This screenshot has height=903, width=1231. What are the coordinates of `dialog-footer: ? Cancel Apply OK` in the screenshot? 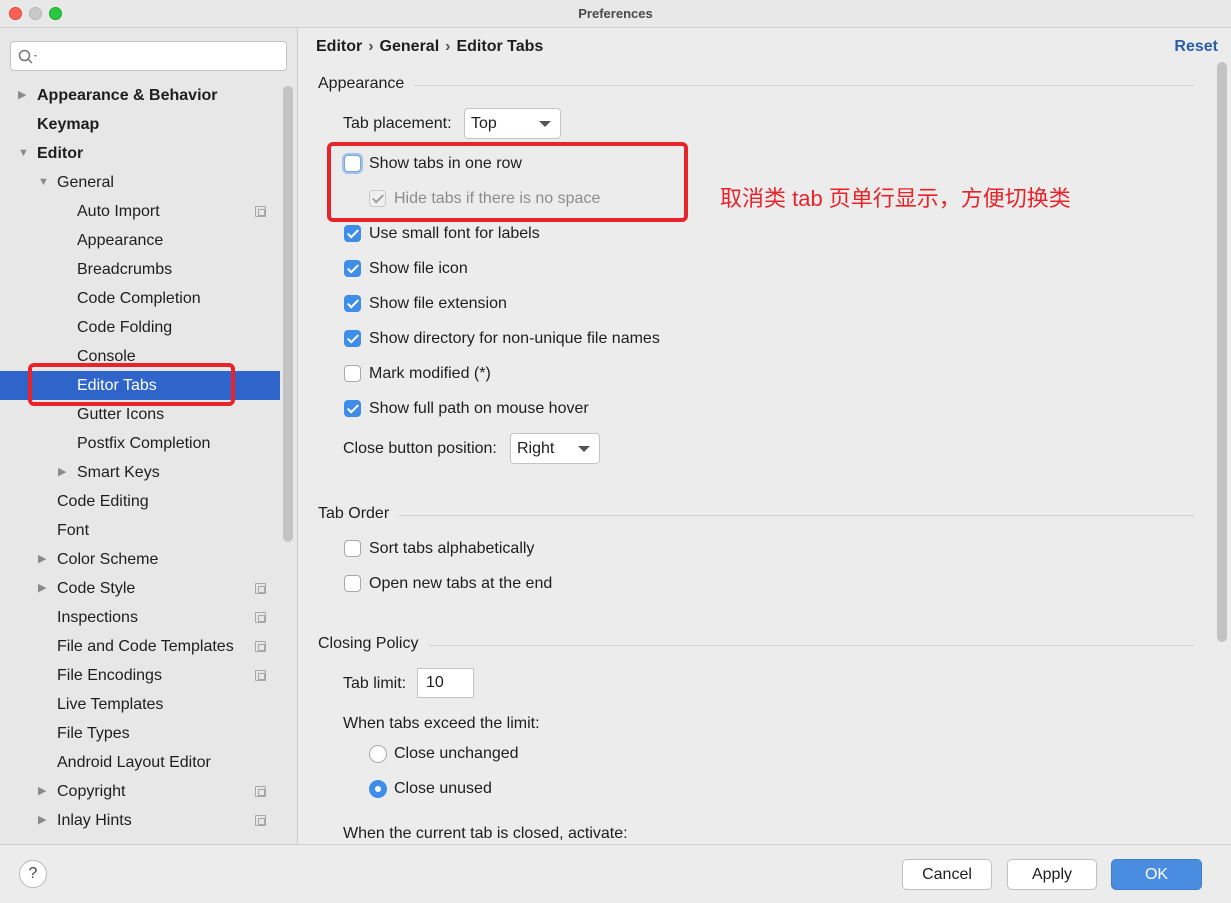 It's located at (615, 873).